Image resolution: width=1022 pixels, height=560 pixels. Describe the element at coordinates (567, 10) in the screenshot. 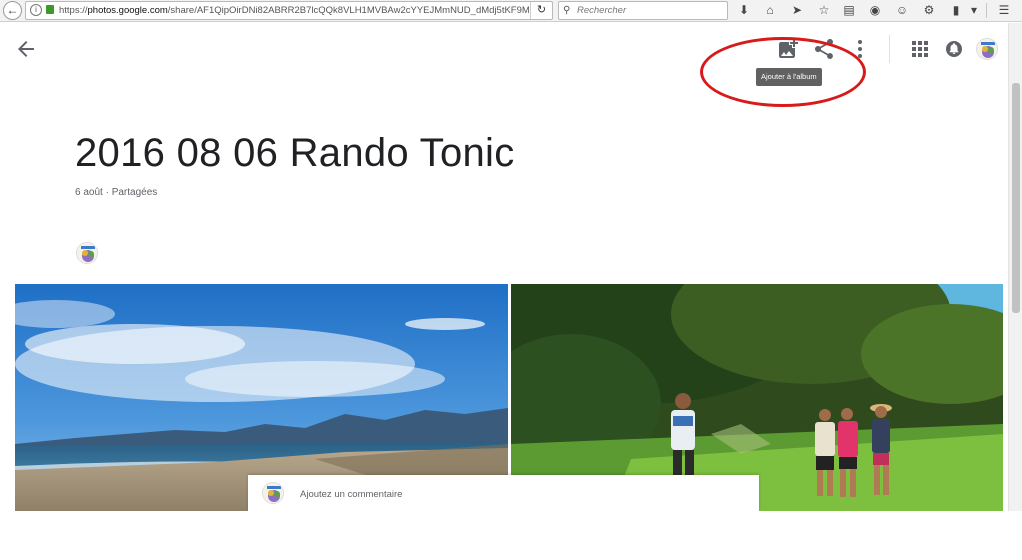

I see `search-icon: ⚲` at that location.